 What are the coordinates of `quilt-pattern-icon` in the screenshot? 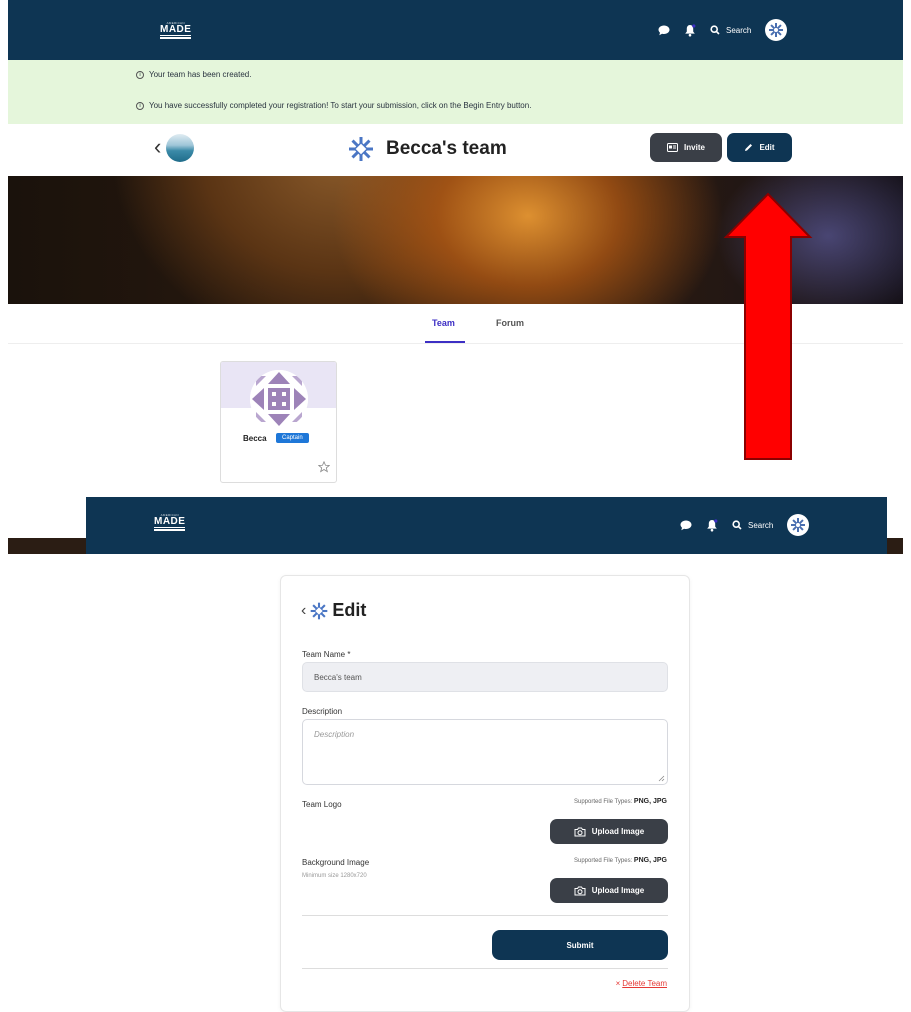 It's located at (279, 399).